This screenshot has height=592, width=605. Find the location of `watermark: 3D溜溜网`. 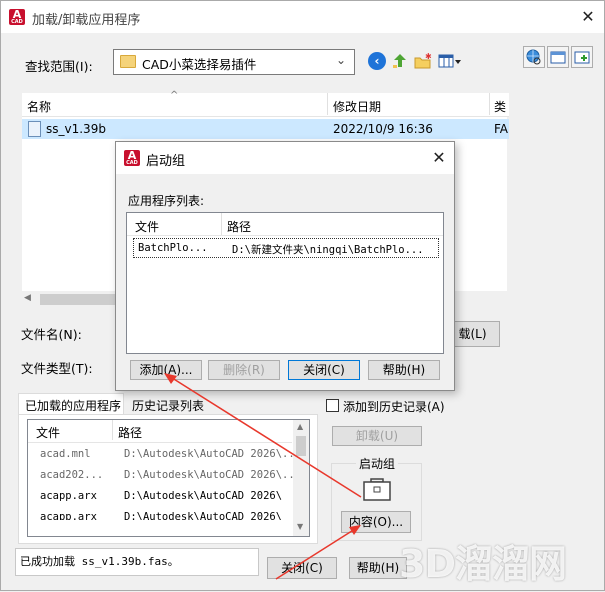

watermark: 3D溜溜网 is located at coordinates (483, 564).